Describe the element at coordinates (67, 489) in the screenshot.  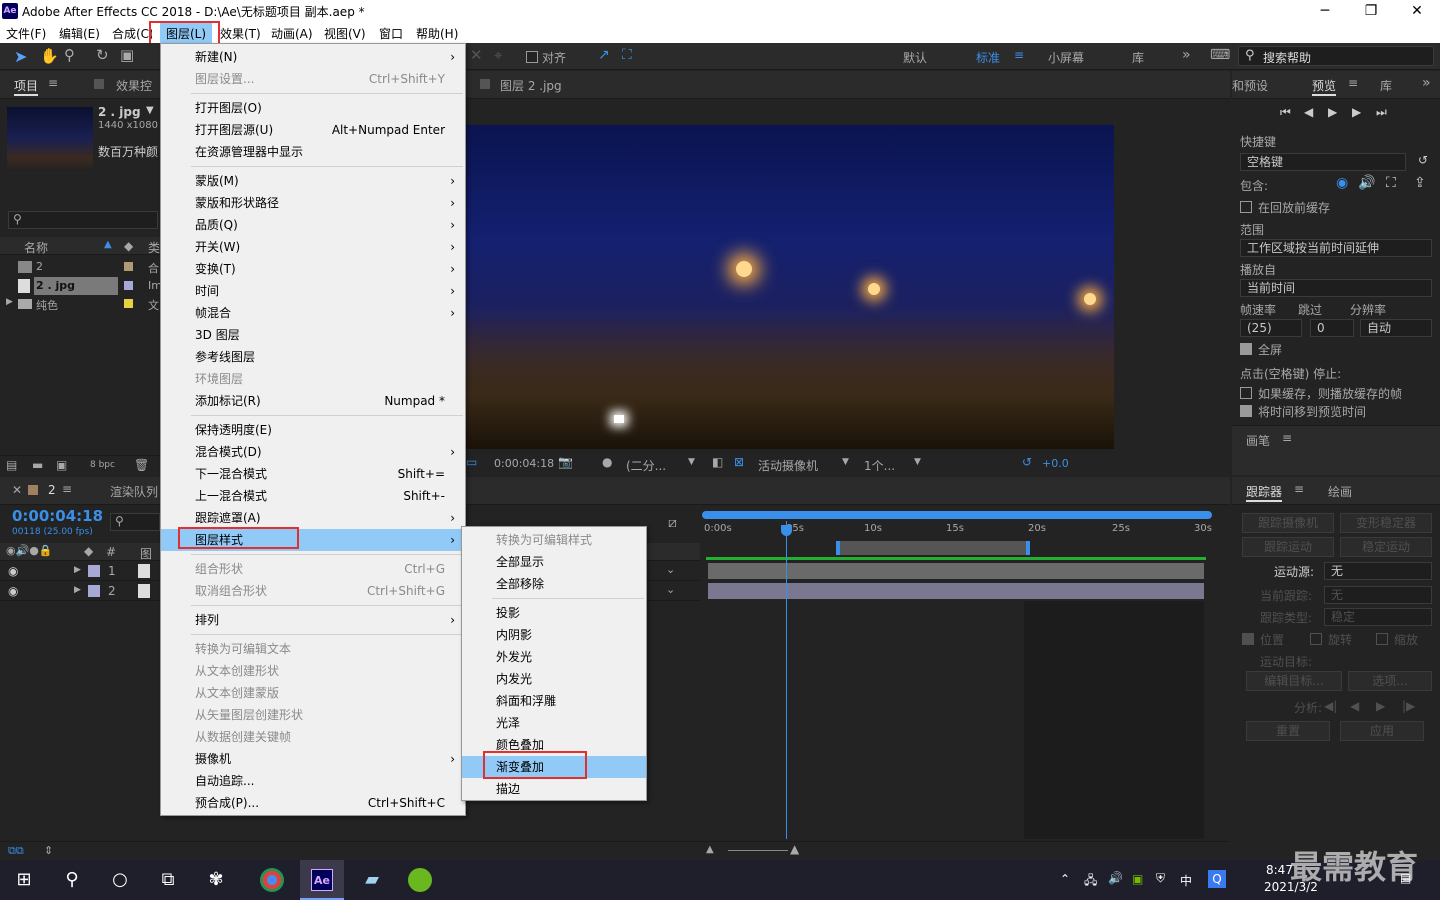
I see `timeline-menu-icon: ≡` at that location.